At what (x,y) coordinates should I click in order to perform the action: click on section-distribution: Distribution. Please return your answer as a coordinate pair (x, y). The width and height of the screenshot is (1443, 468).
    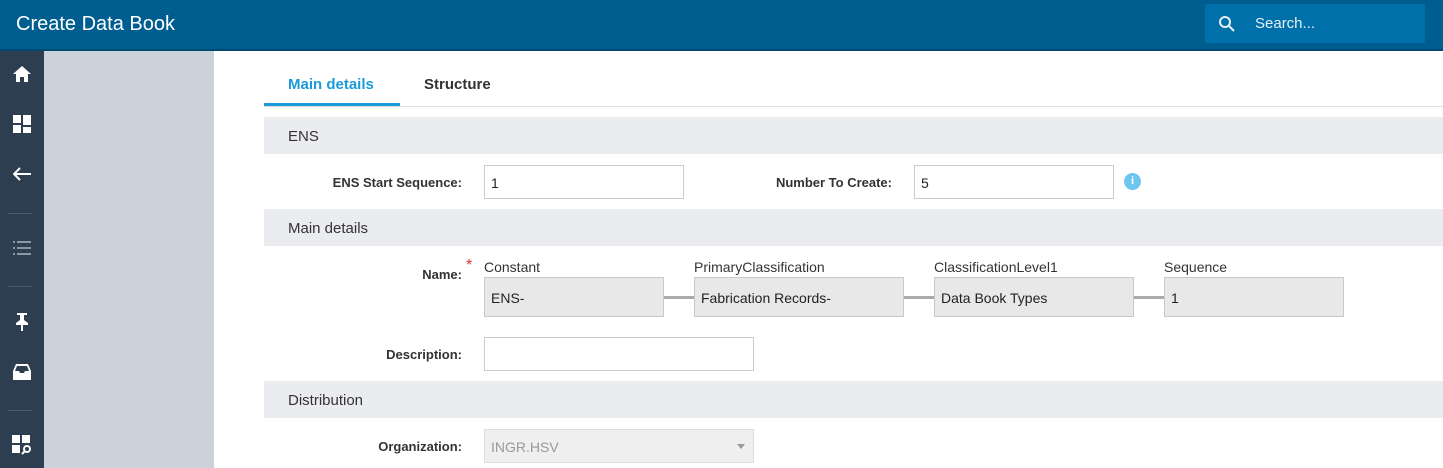
    Looking at the image, I should click on (853, 399).